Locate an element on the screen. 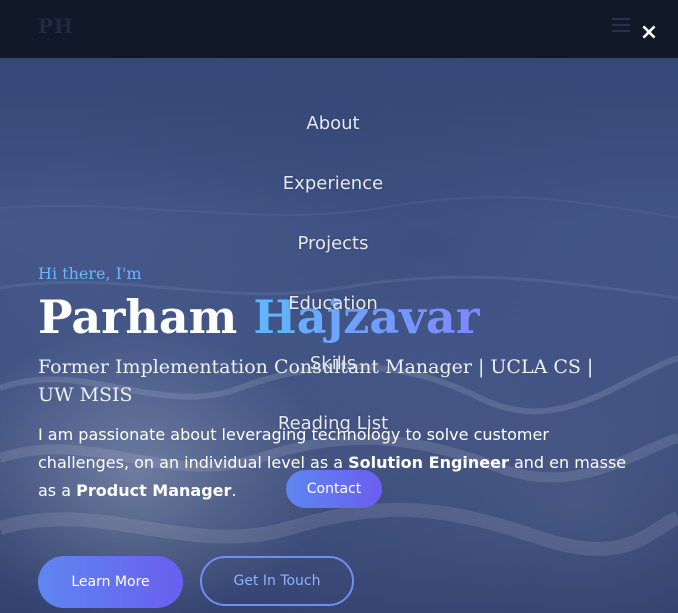 This screenshot has height=613, width=678. nav-item-experience: Experience is located at coordinates (333, 183).